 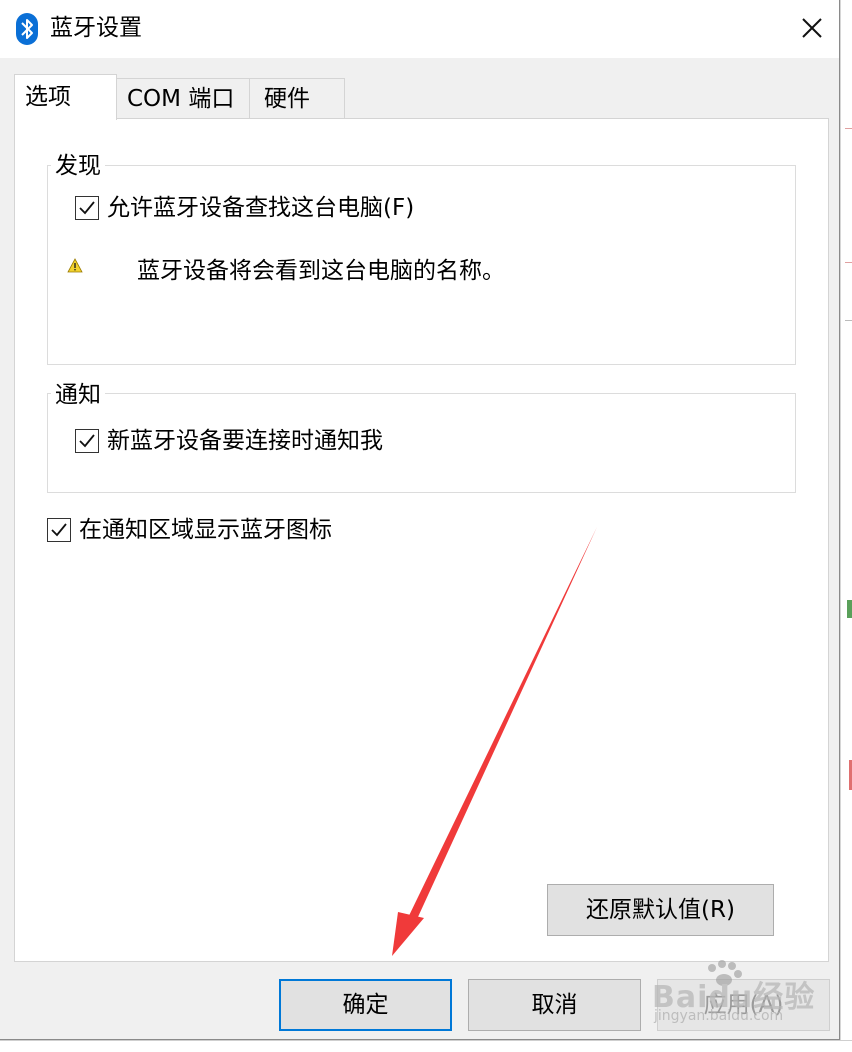 I want to click on restore-defaults-button: 还原默认值(R), so click(x=660, y=910).